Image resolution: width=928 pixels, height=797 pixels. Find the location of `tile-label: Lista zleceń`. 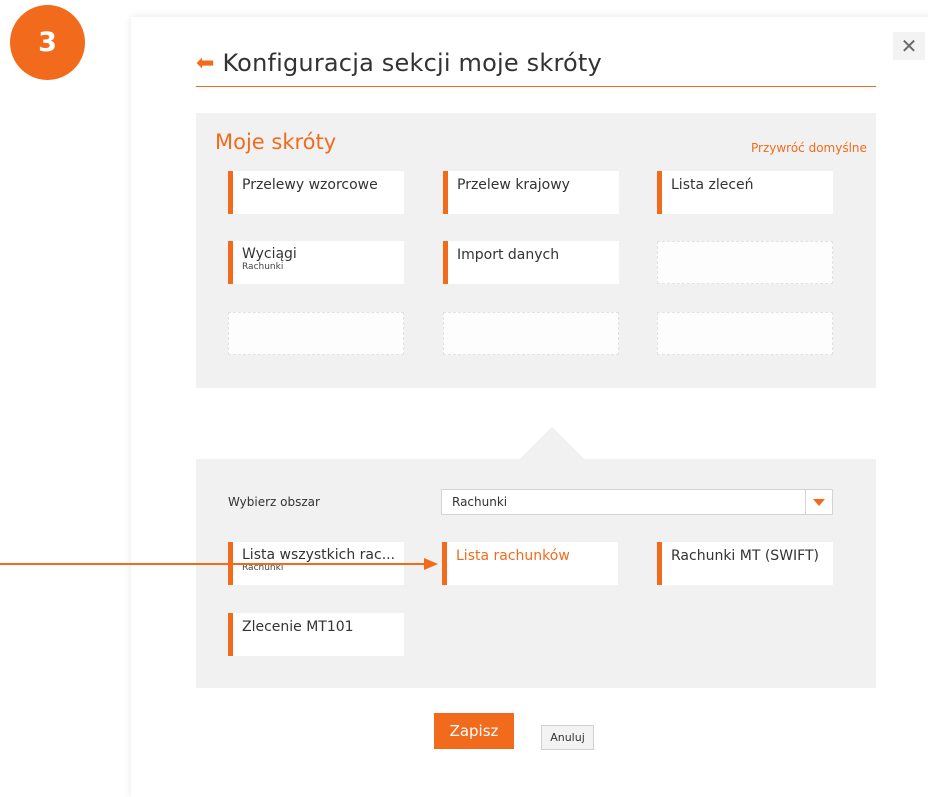

tile-label: Lista zleceń is located at coordinates (712, 185).